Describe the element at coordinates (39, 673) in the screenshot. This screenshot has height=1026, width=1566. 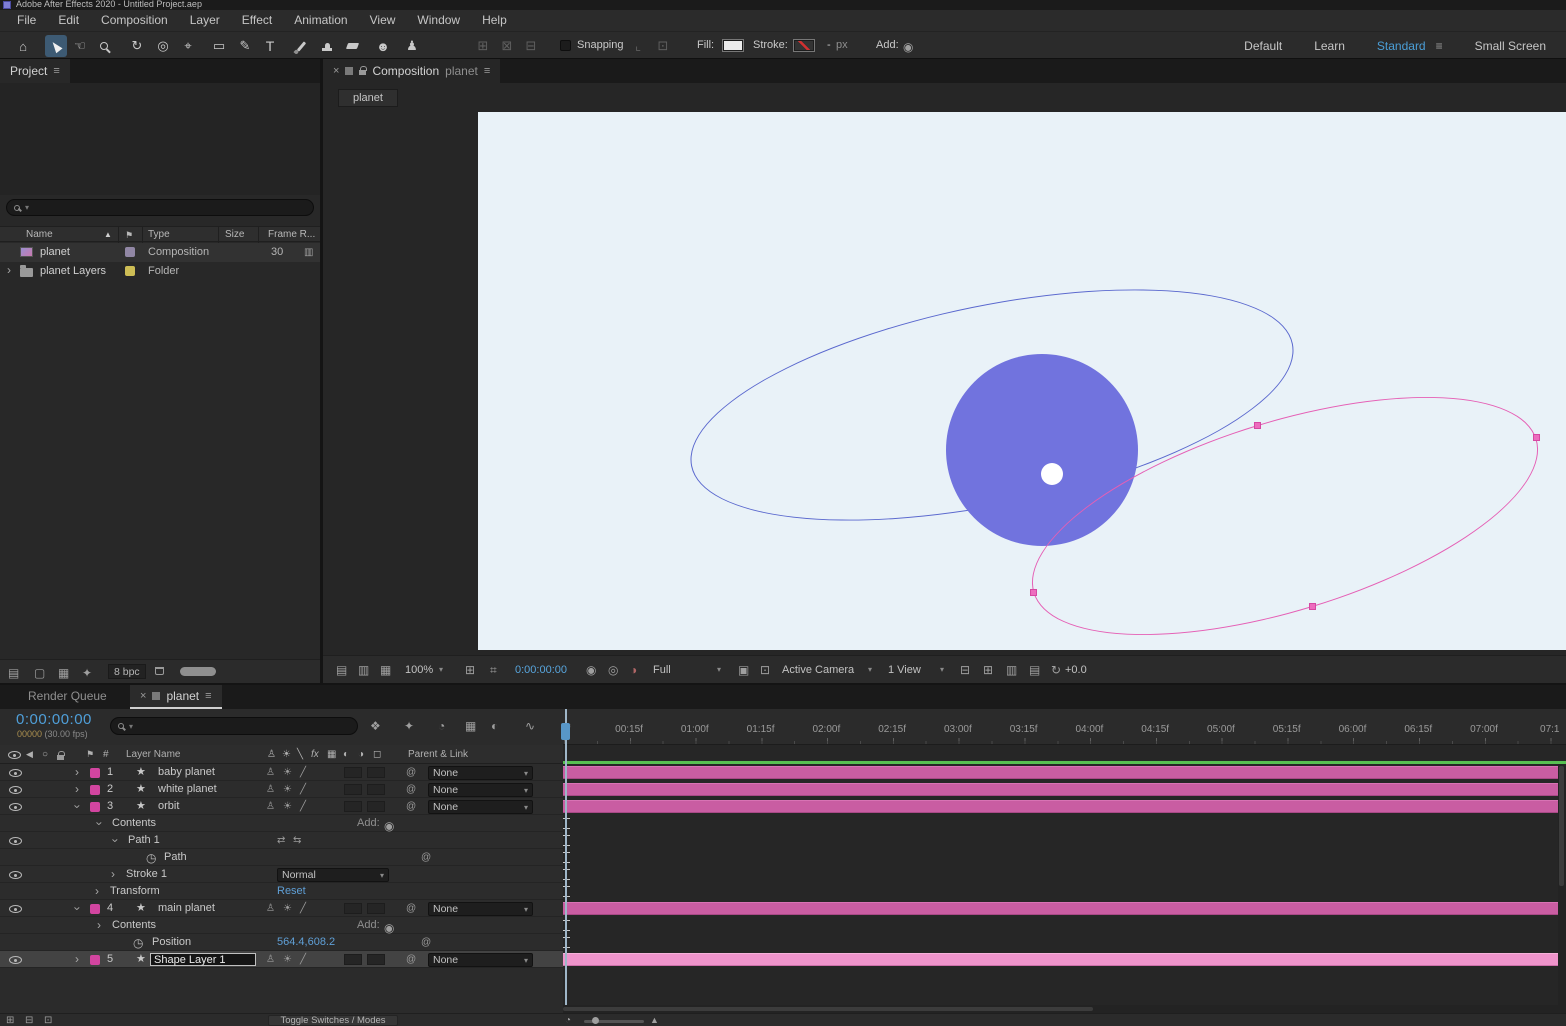
I see `new-folder-icon: ▢` at that location.